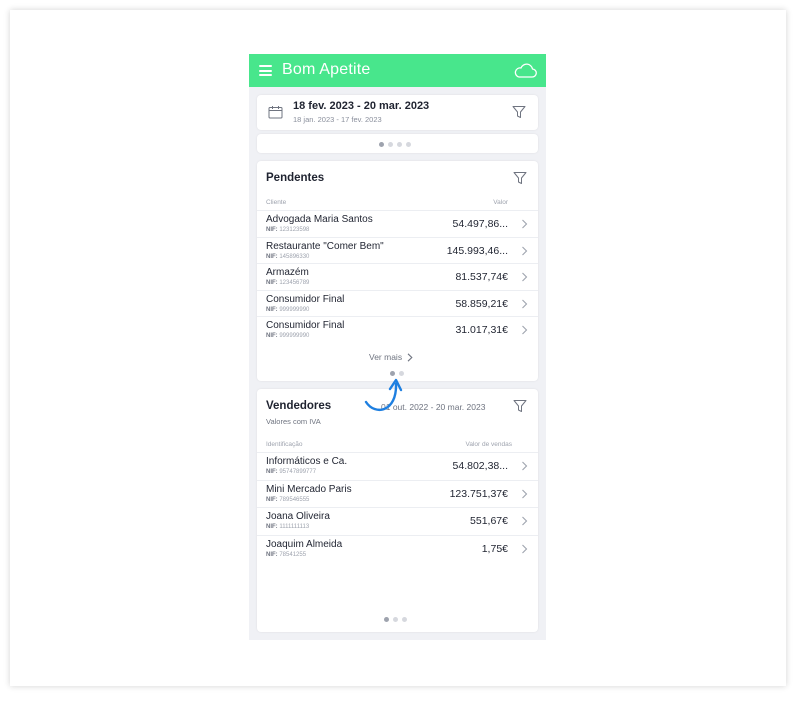 This screenshot has width=800, height=701. What do you see at coordinates (276, 202) in the screenshot?
I see `column-header-client: Cliente` at bounding box center [276, 202].